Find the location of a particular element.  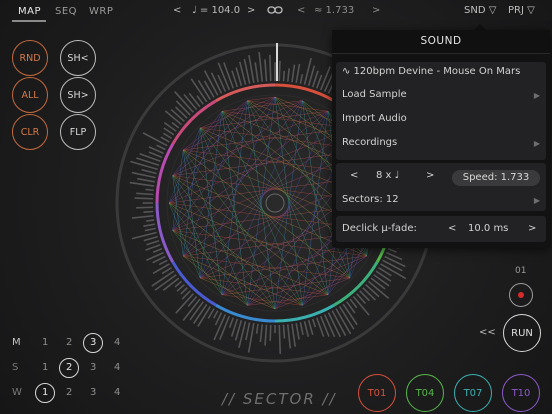

tab-wrp: WRP is located at coordinates (101, 11).